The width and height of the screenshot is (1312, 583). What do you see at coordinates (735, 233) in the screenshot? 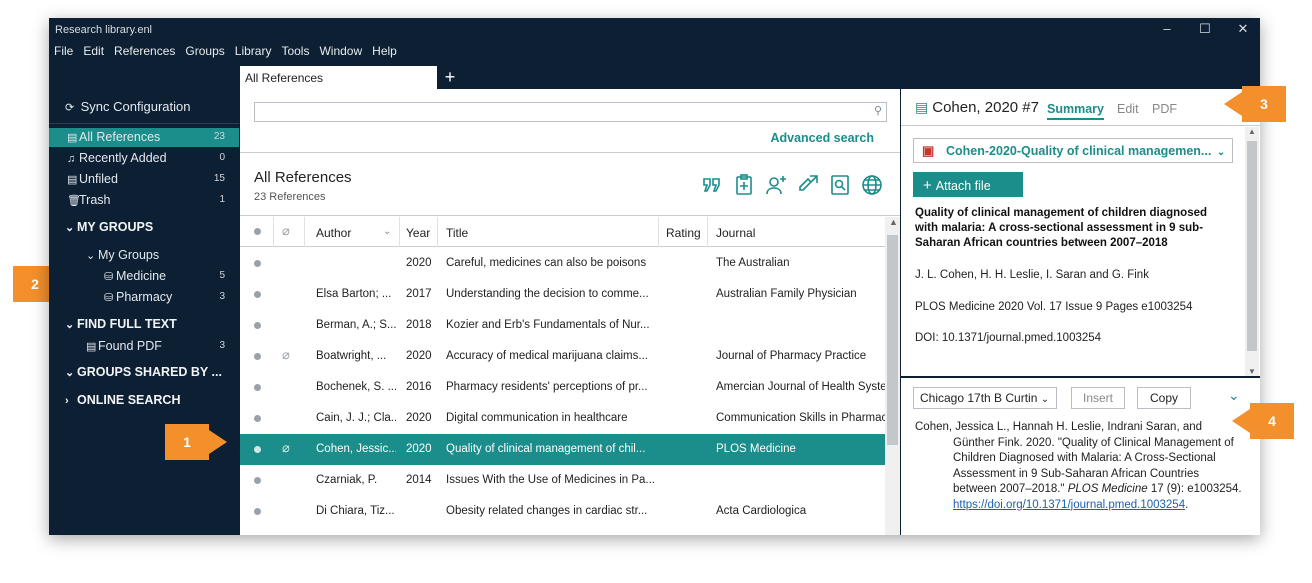
I see `column-journal: Journal` at bounding box center [735, 233].